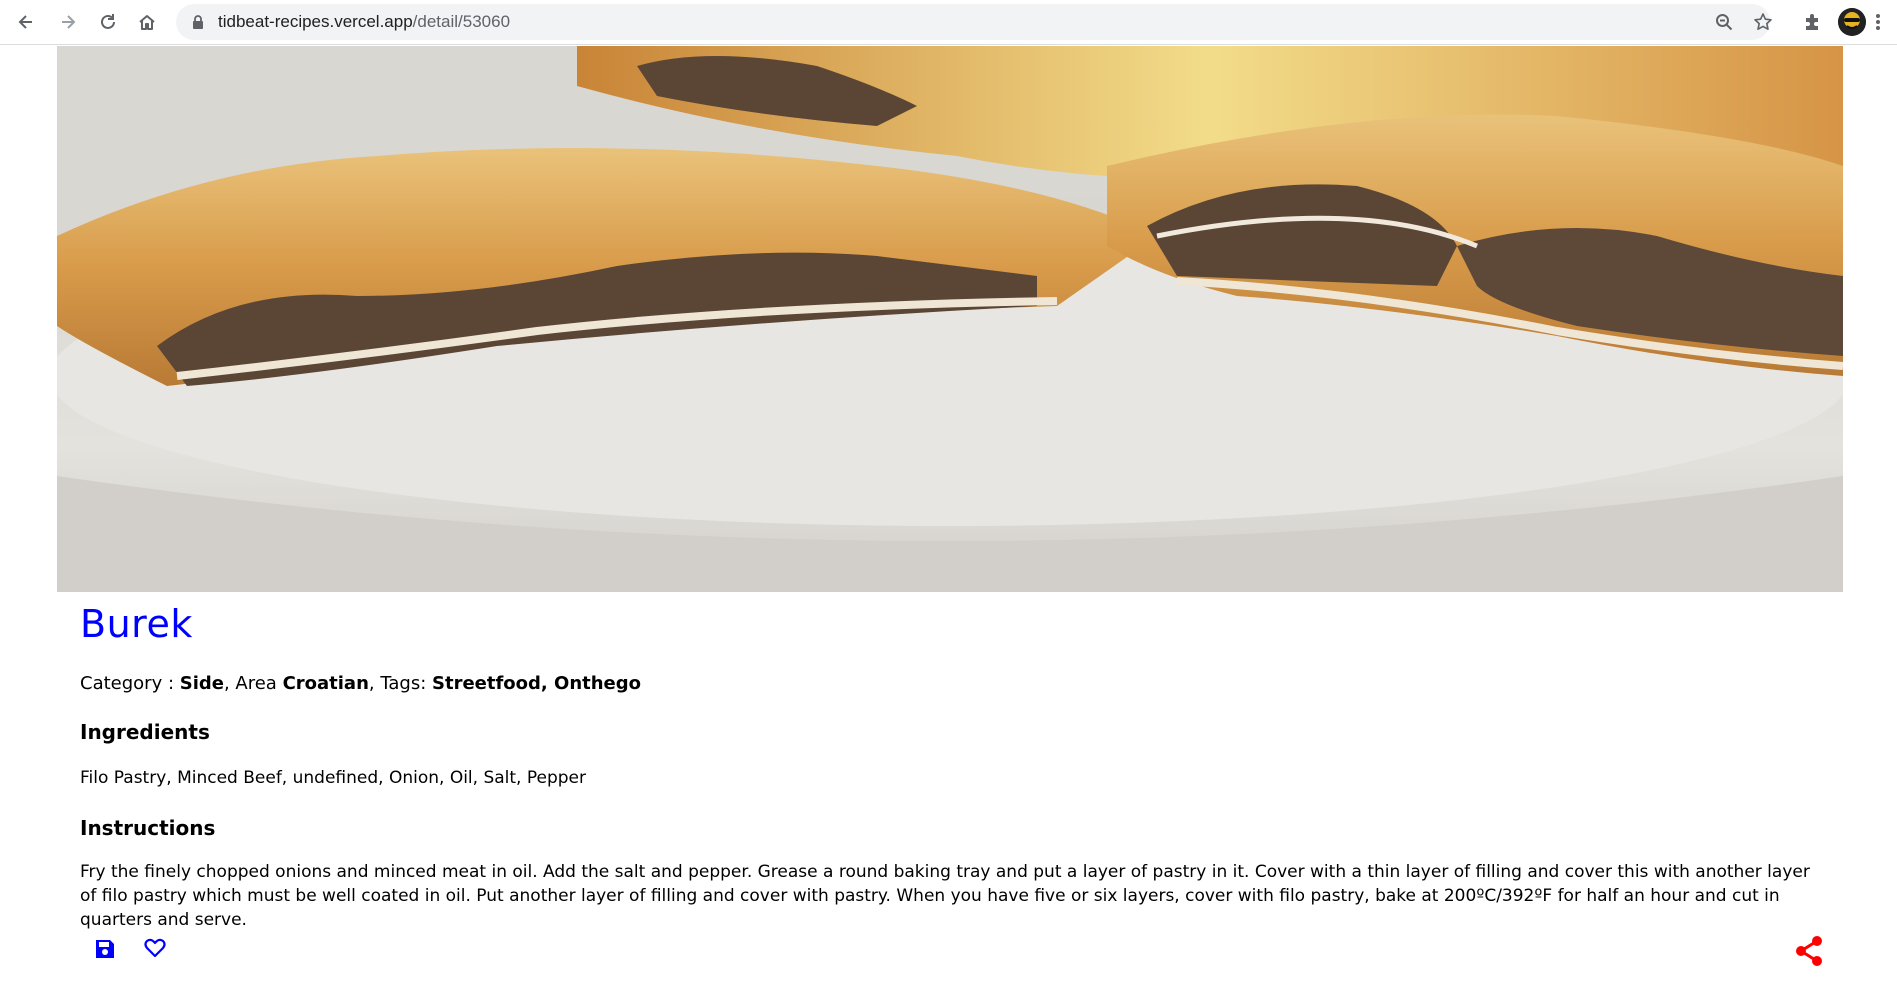 This screenshot has height=982, width=1897. I want to click on menu-icon, so click(1878, 22).